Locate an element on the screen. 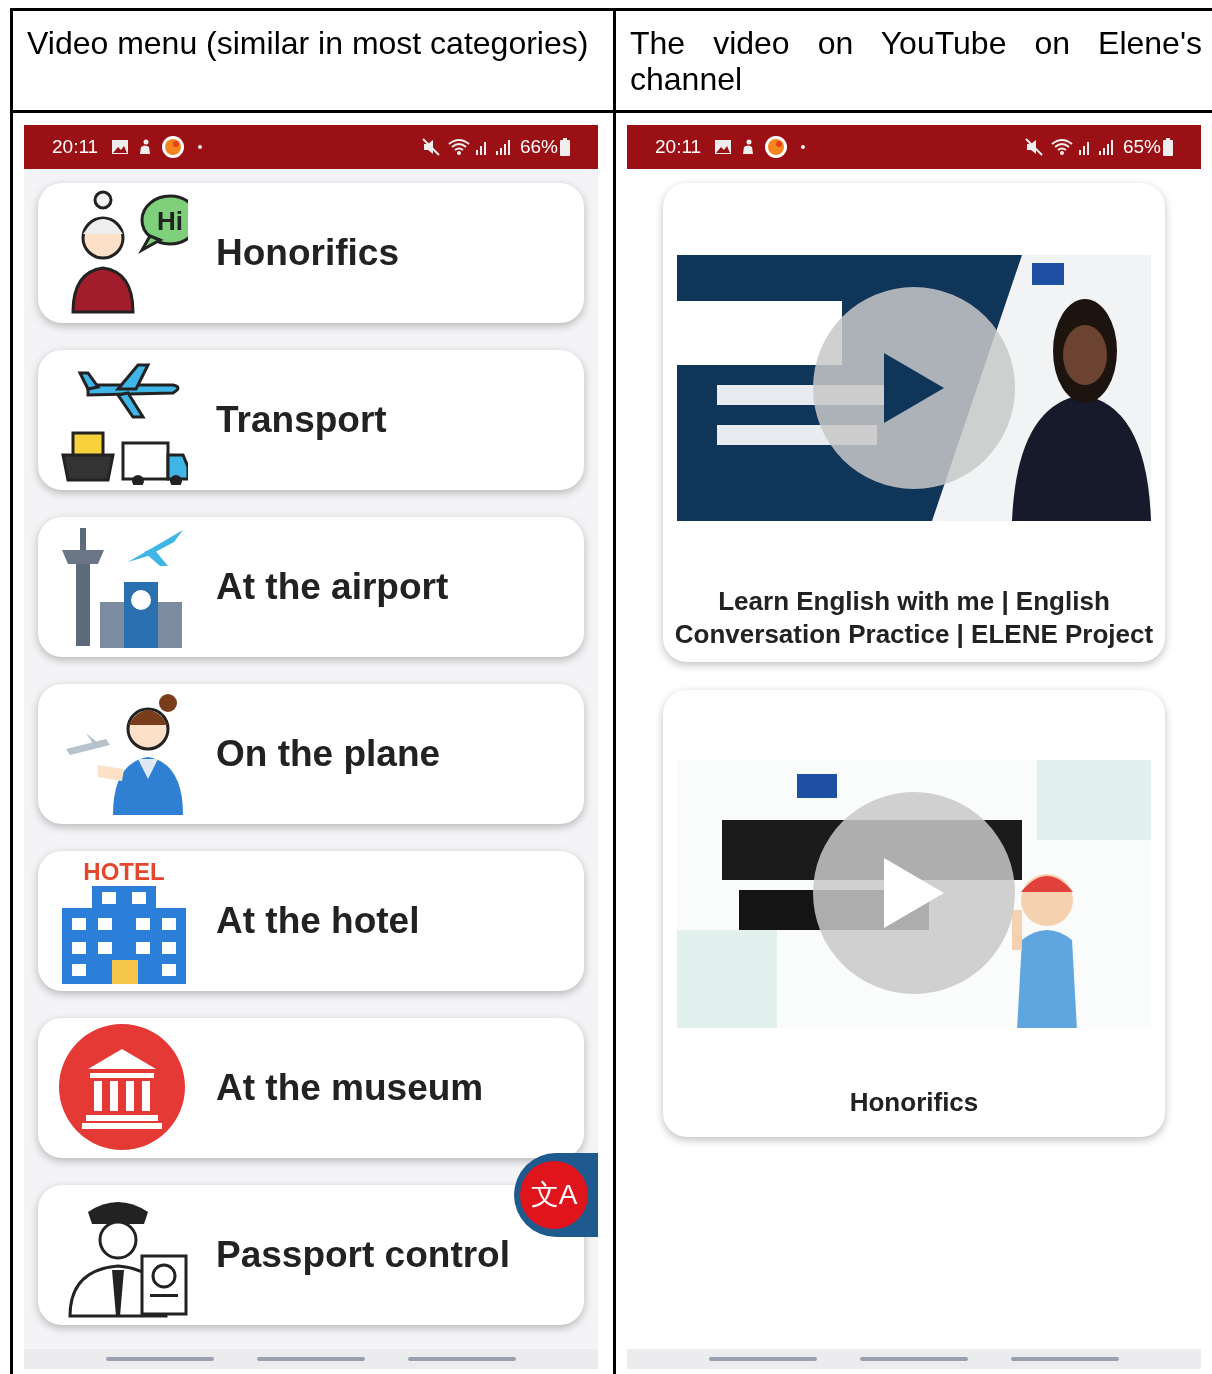 The height and width of the screenshot is (1374, 1212). category-card: Transport is located at coordinates (311, 420).